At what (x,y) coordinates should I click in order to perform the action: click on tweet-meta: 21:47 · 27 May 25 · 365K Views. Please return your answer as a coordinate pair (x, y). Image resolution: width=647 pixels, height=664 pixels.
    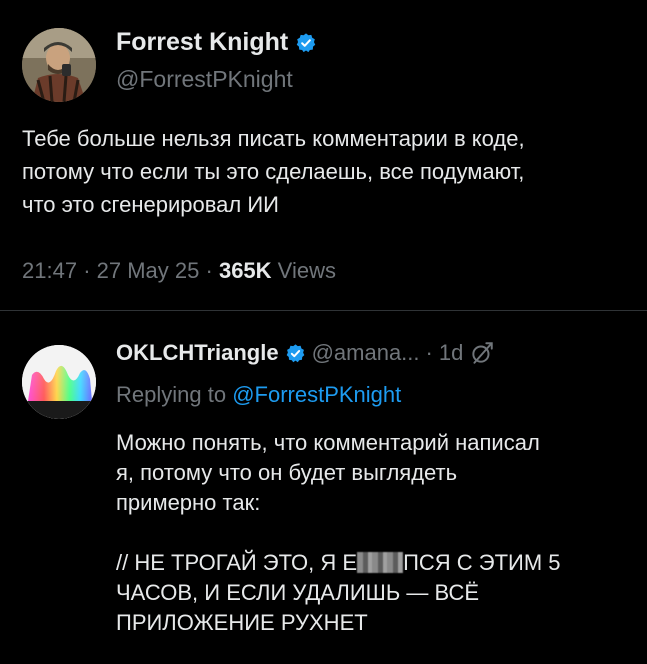
    Looking at the image, I should click on (179, 271).